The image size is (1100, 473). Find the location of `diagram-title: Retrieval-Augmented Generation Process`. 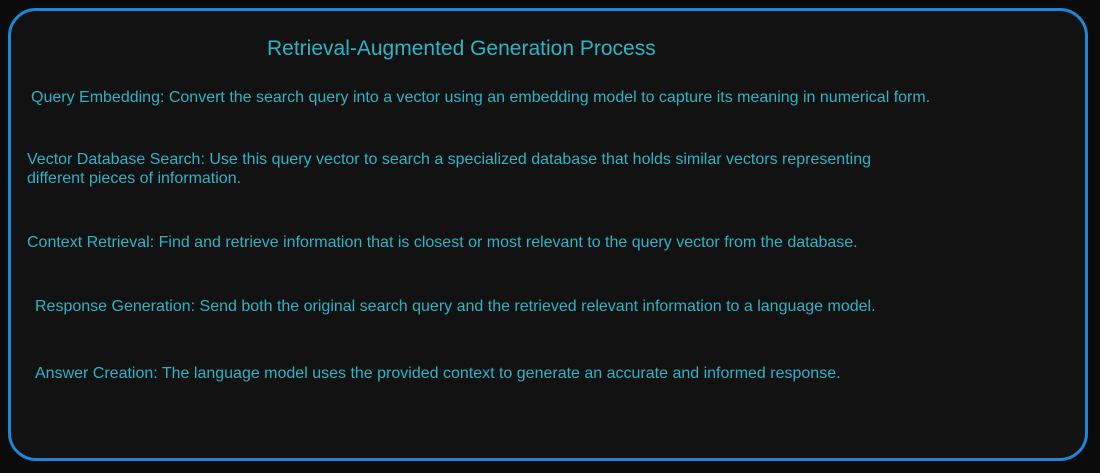

diagram-title: Retrieval-Augmented Generation Process is located at coordinates (461, 48).